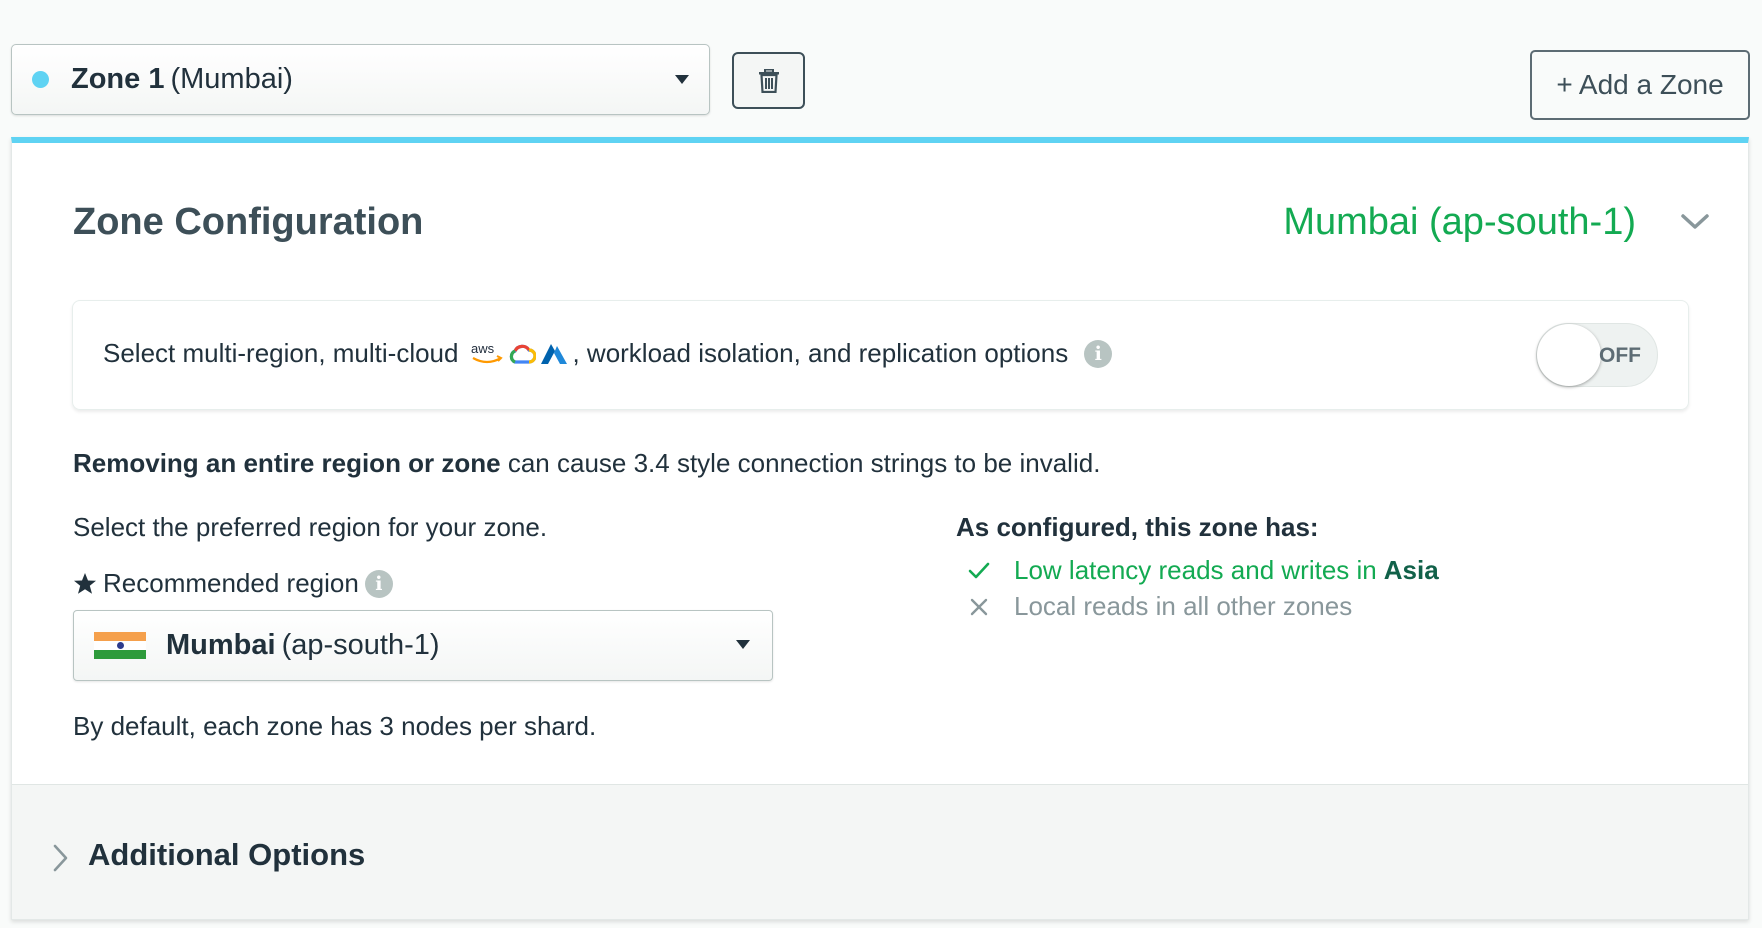 This screenshot has height=928, width=1762. Describe the element at coordinates (231, 79) in the screenshot. I see `zone-region: (Mumbai)` at that location.